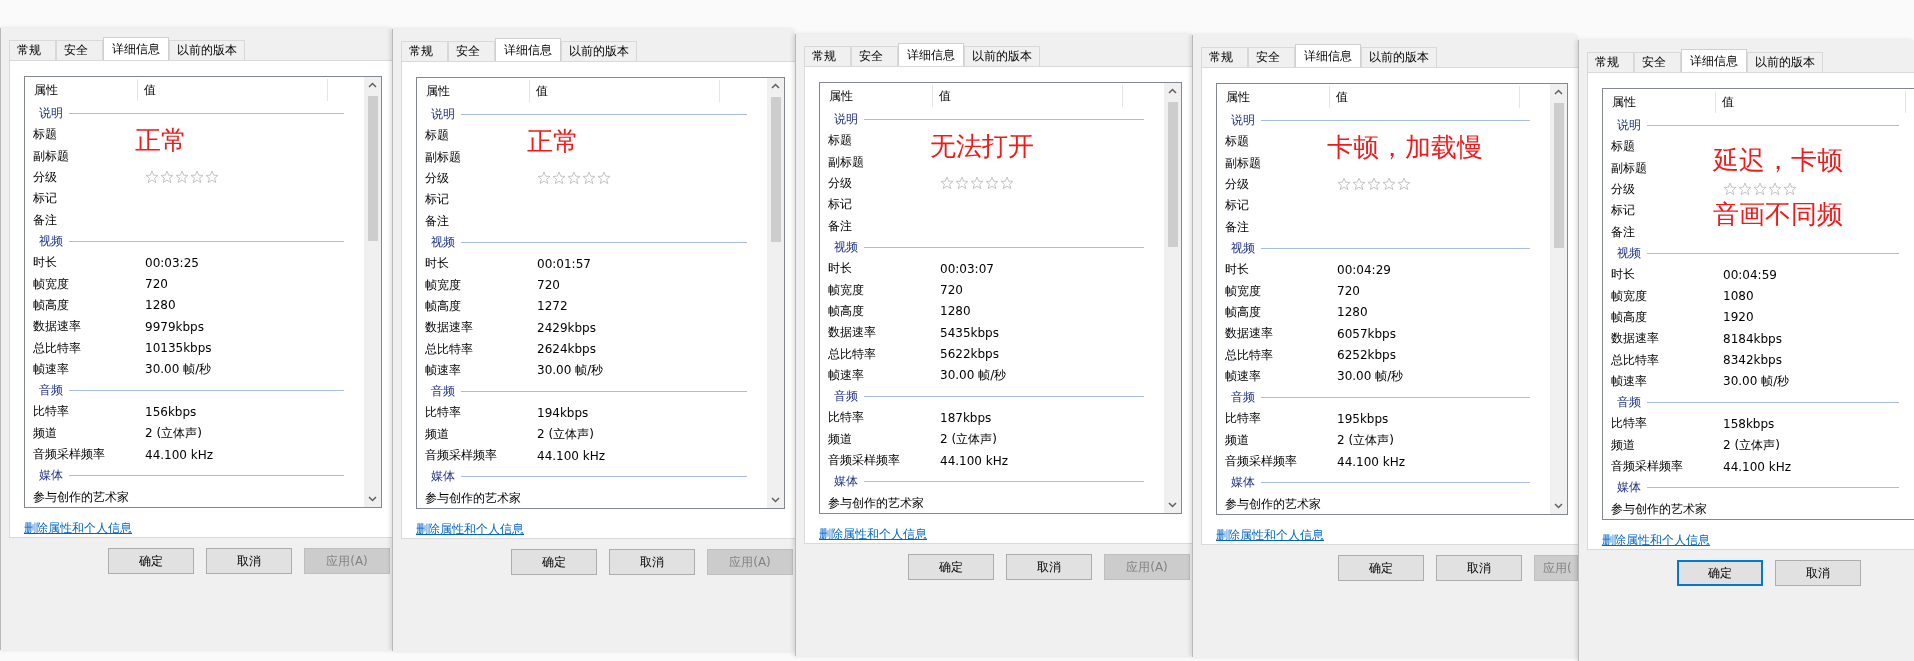 The width and height of the screenshot is (1914, 661). What do you see at coordinates (969, 354) in the screenshot?
I see `property-value: 5622kbps` at bounding box center [969, 354].